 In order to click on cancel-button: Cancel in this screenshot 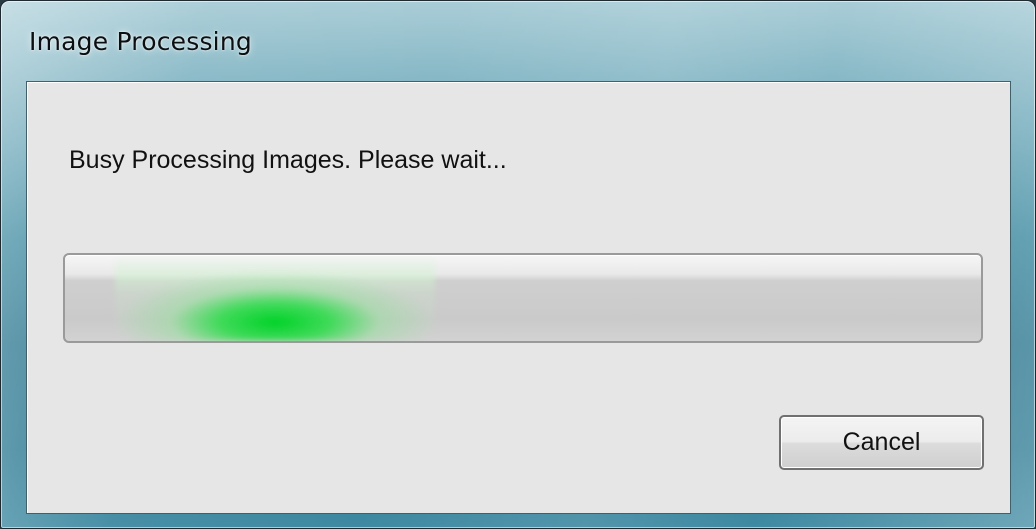, I will do `click(881, 442)`.